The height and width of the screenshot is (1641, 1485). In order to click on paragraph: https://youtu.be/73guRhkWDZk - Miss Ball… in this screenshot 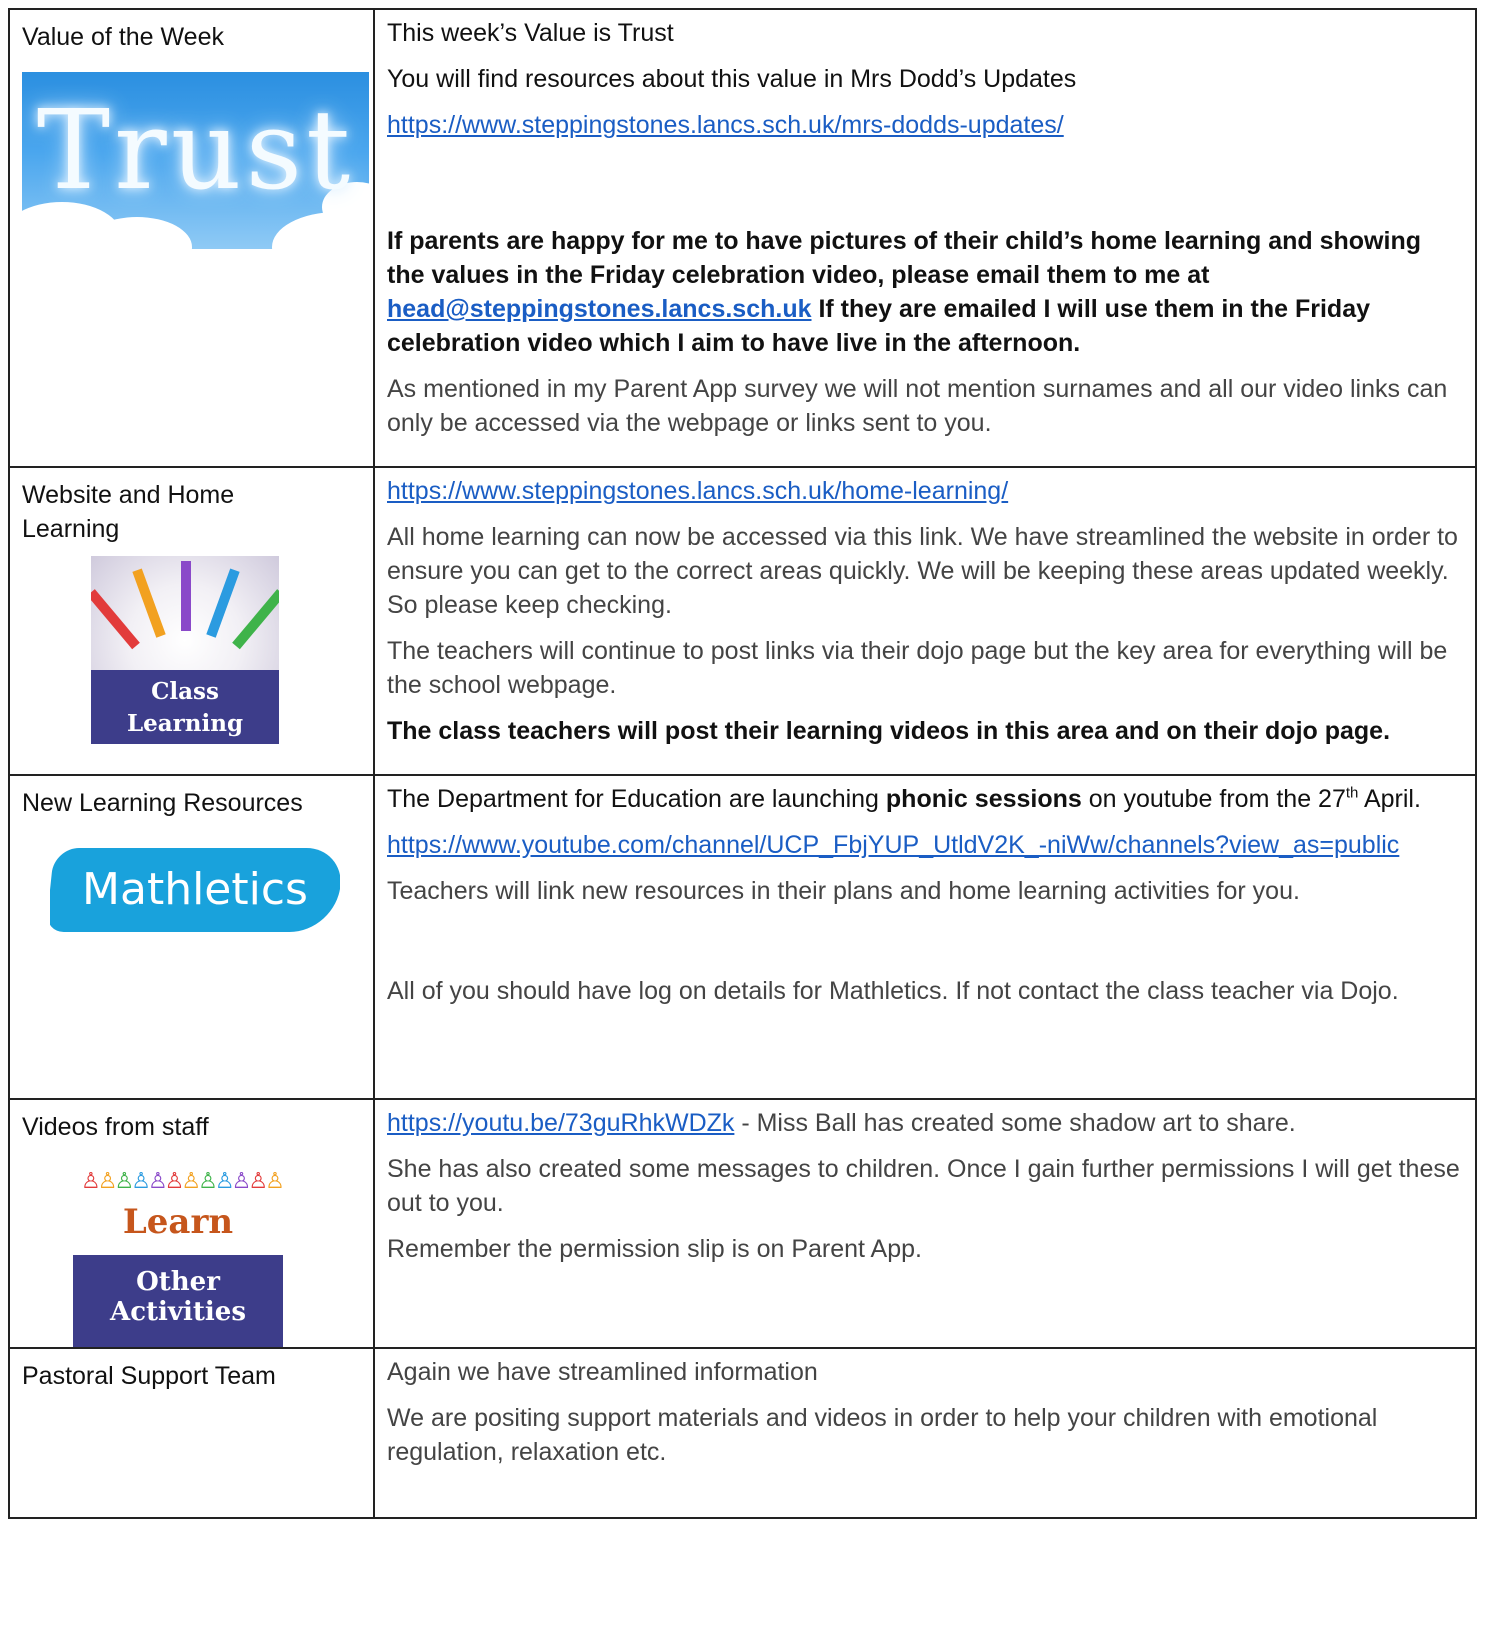, I will do `click(925, 1123)`.